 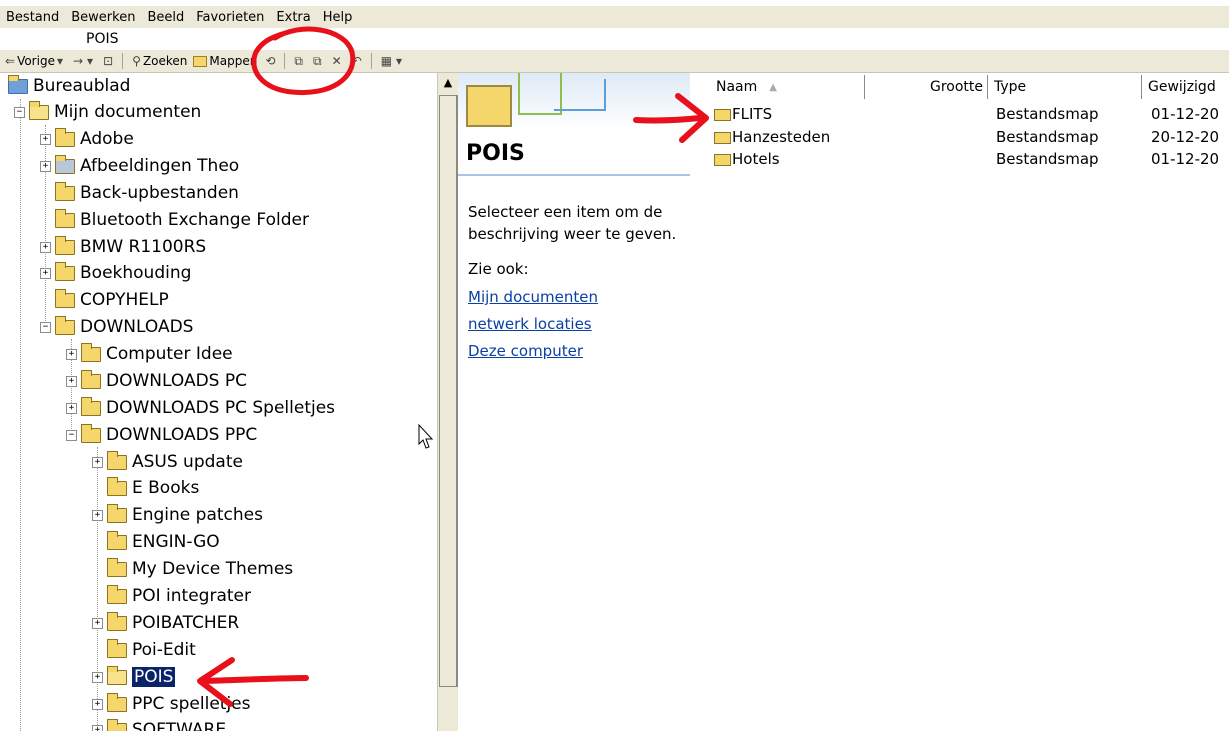 I want to click on tree-item-label: E Books, so click(x=166, y=488).